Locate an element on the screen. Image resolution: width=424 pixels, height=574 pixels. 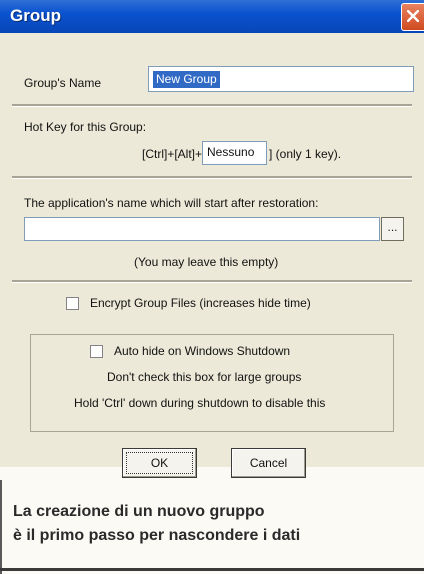
title-bar: Group is located at coordinates (212, 16).